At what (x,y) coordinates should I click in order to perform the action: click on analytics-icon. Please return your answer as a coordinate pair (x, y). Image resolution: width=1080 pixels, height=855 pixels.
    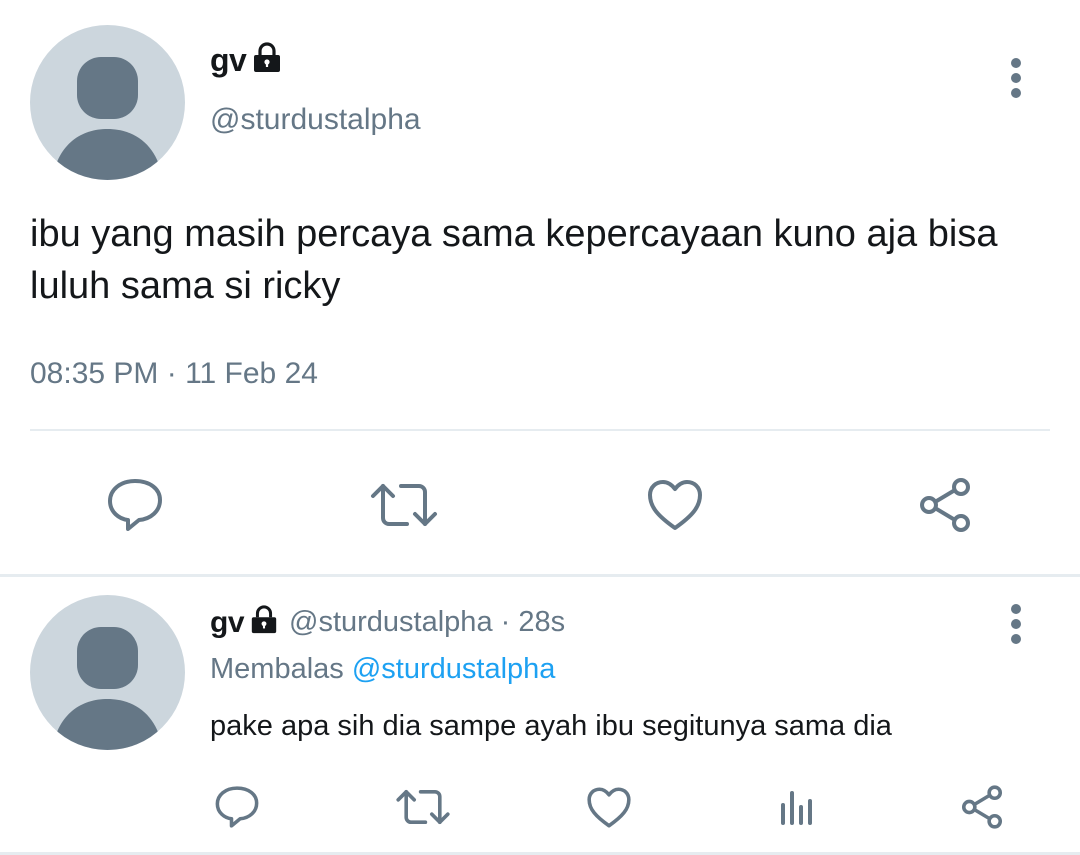
    Looking at the image, I should click on (796, 808).